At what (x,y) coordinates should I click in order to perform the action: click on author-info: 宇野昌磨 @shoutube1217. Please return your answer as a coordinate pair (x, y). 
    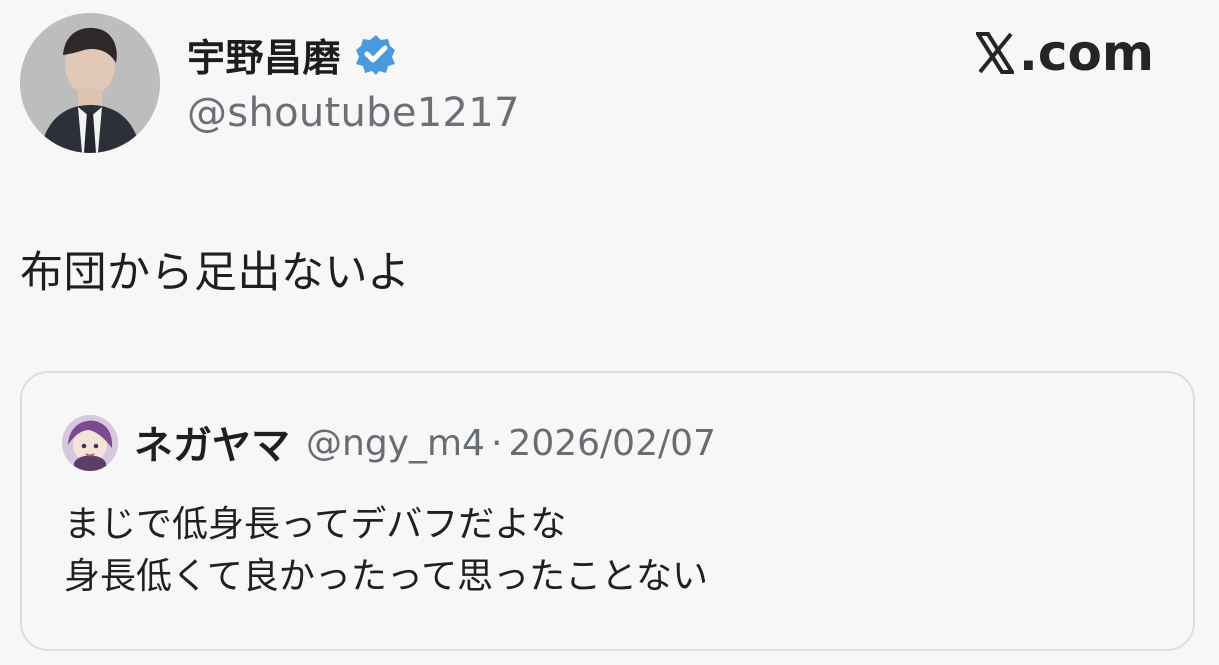
    Looking at the image, I should click on (353, 81).